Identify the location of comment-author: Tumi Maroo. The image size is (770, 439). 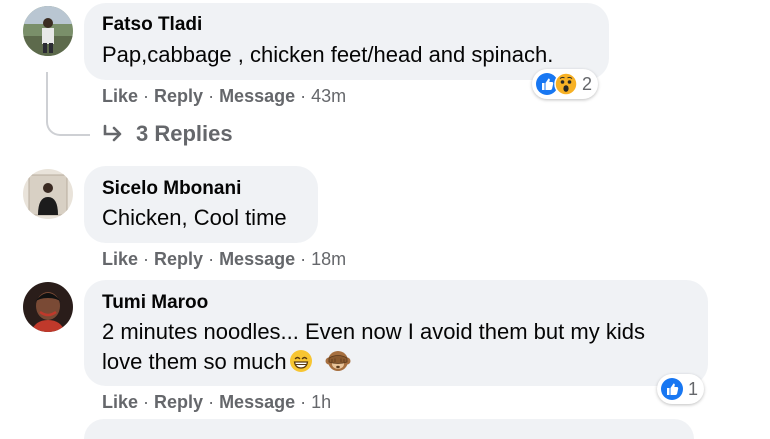
(155, 303).